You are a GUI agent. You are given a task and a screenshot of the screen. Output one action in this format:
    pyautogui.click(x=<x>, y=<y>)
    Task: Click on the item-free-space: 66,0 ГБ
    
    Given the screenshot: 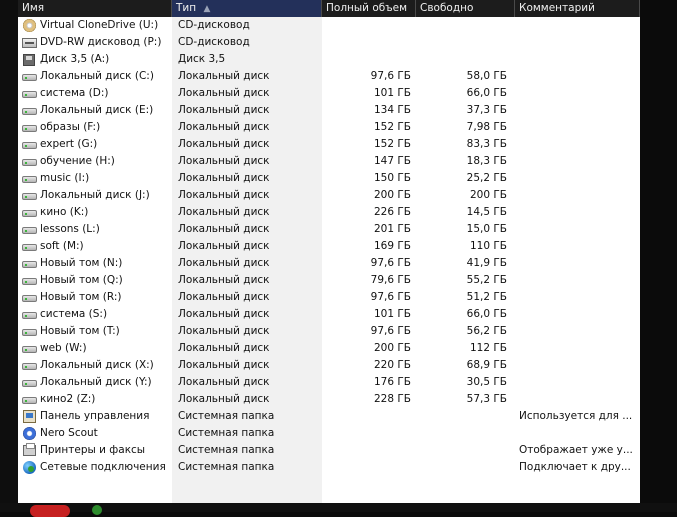 What is the action you would take?
    pyautogui.click(x=486, y=93)
    